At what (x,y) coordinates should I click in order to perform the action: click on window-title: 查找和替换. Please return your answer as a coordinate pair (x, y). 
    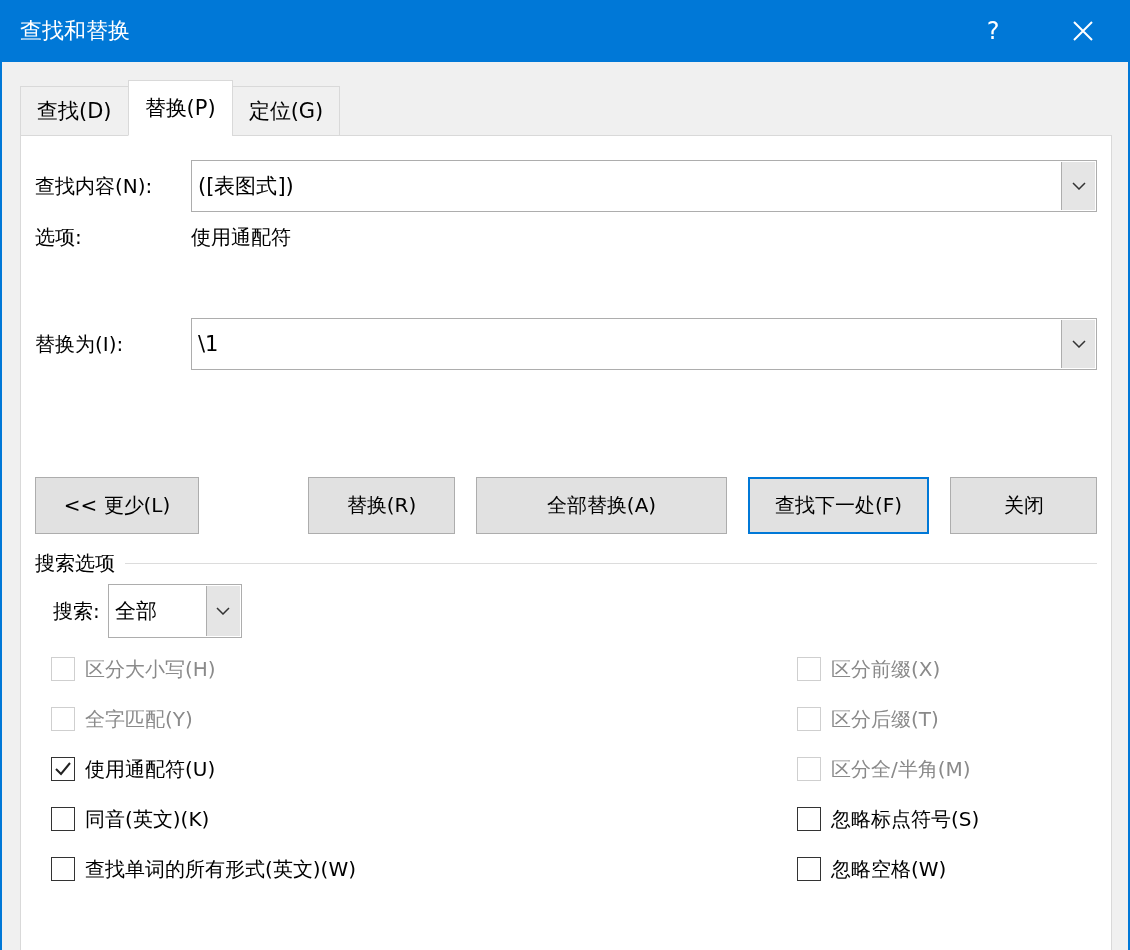
    Looking at the image, I should click on (75, 31).